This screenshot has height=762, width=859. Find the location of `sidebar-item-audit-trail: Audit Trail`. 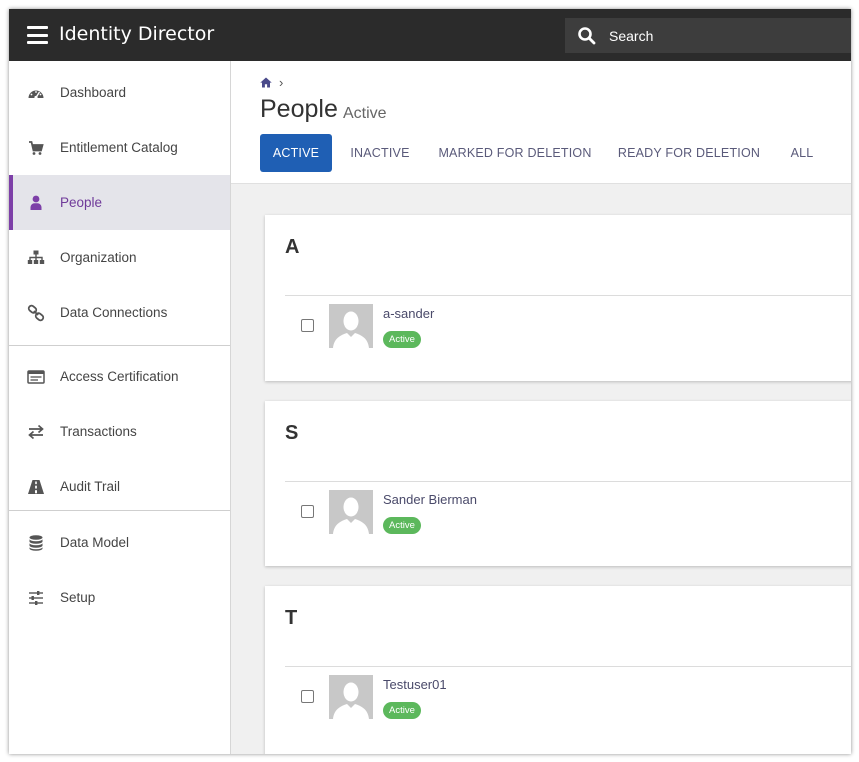

sidebar-item-audit-trail: Audit Trail is located at coordinates (119, 486).